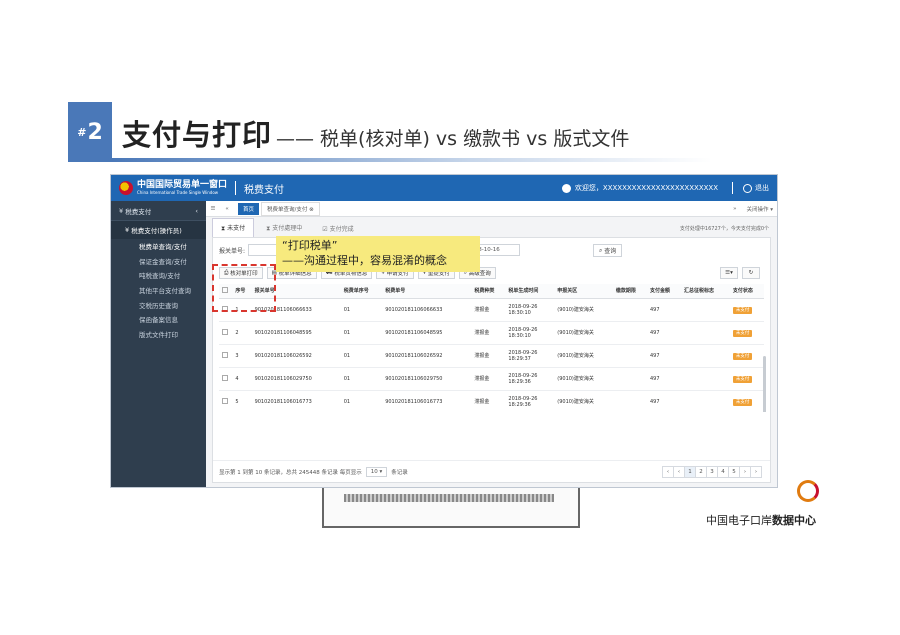 This screenshot has height=635, width=900. What do you see at coordinates (759, 209) in the screenshot?
I see `close-ops-menu: 关闭操作 ▾` at bounding box center [759, 209].